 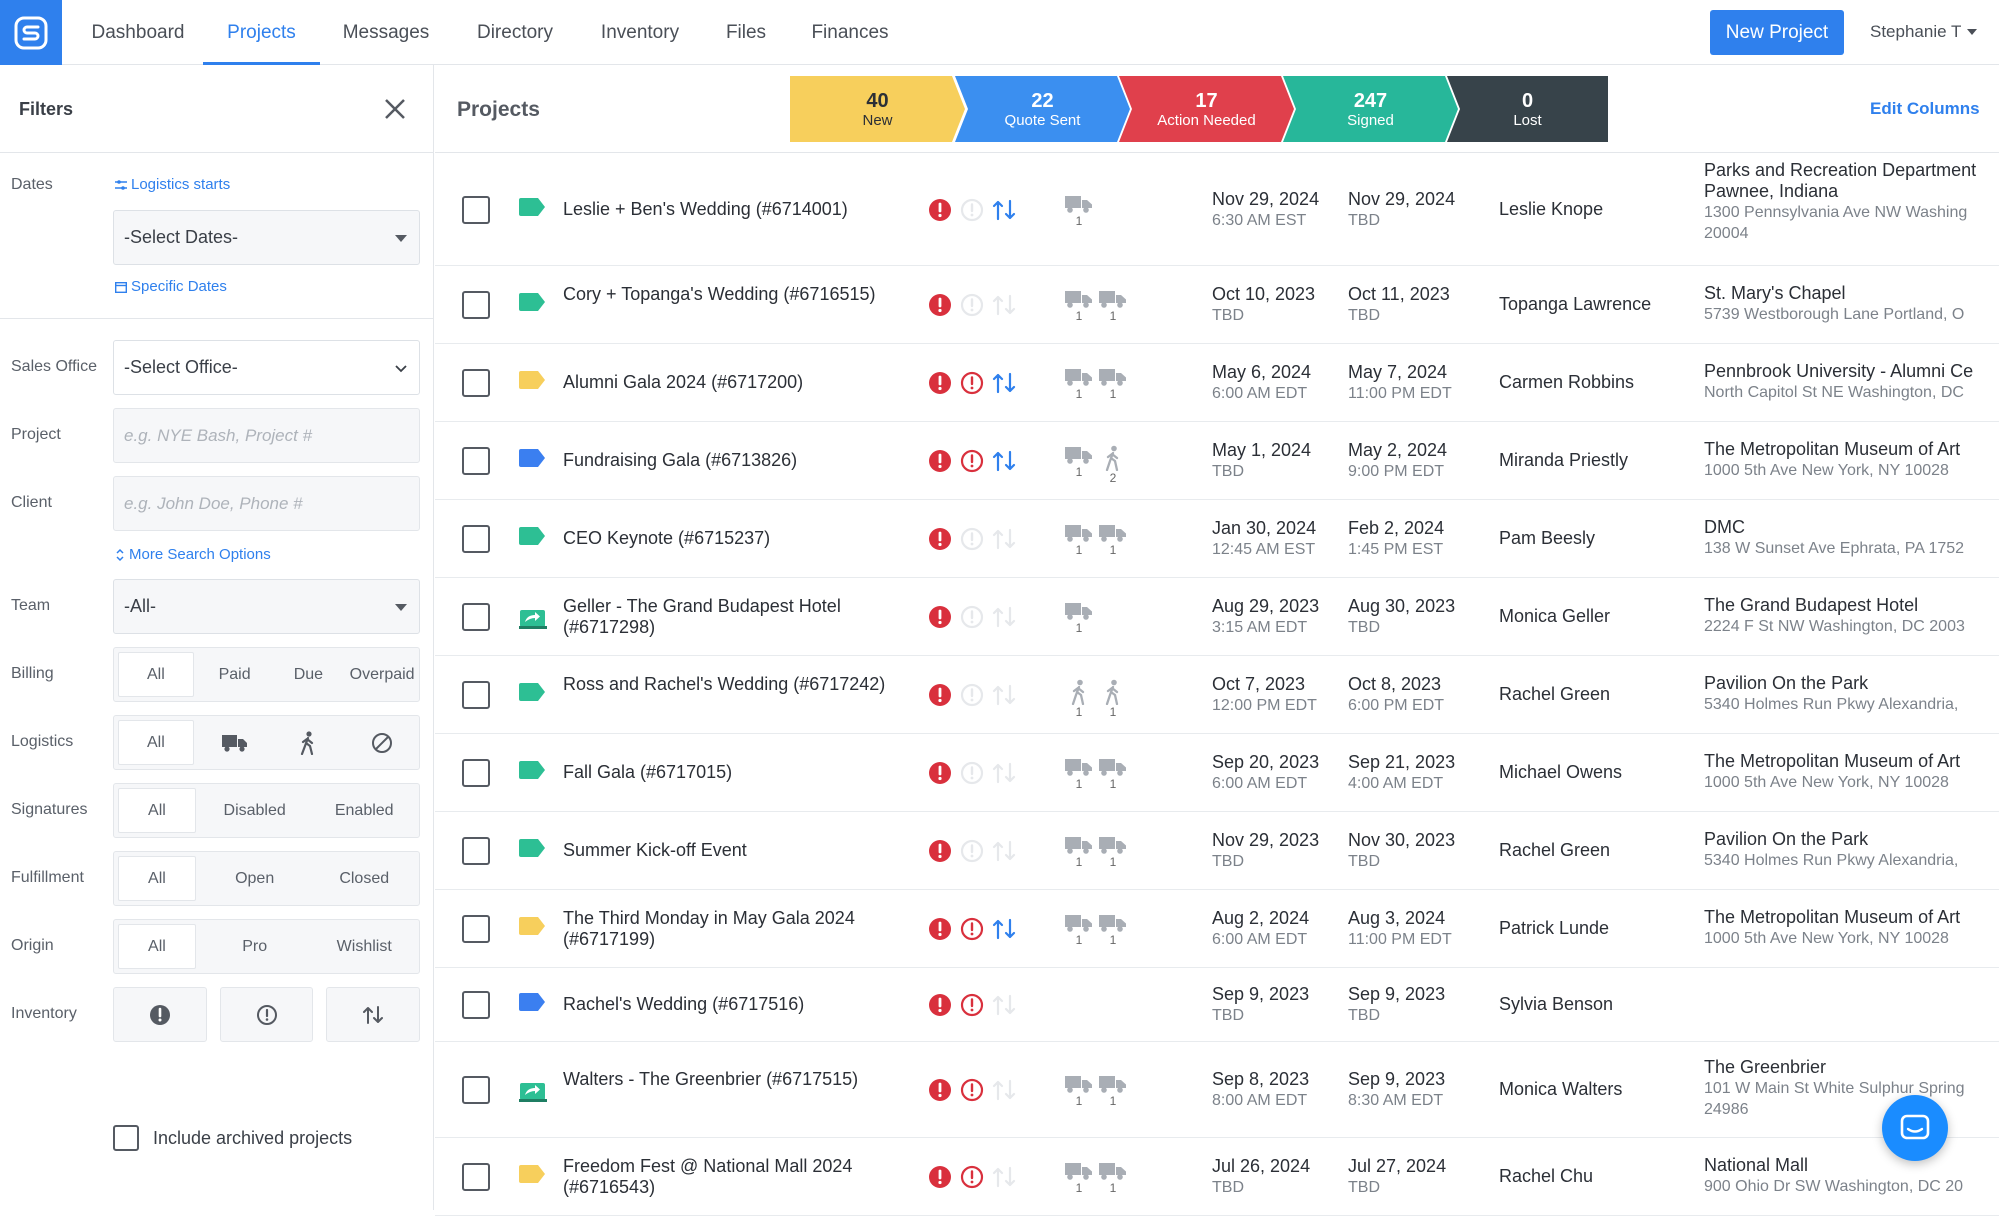 What do you see at coordinates (382, 674) in the screenshot?
I see `billing-option-overpaid: Overpaid` at bounding box center [382, 674].